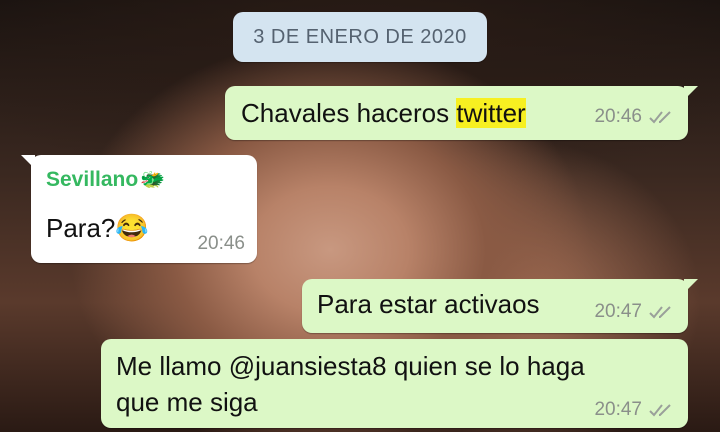 The image size is (720, 432). Describe the element at coordinates (132, 228) in the screenshot. I see `laughing-emoji-icon: 😂` at that location.